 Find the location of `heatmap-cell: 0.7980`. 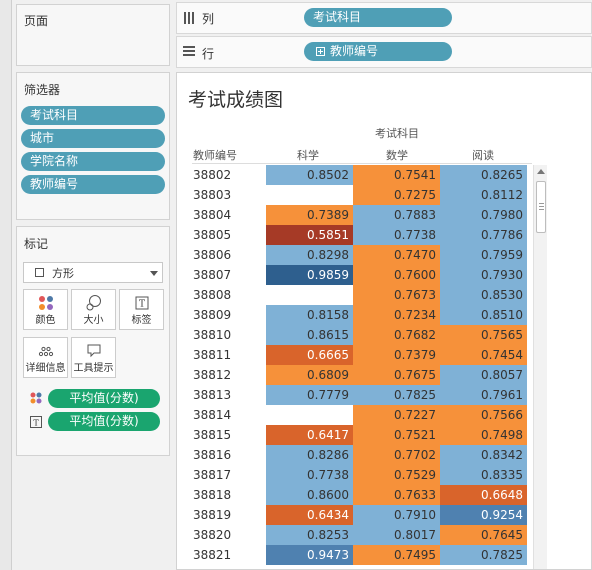

heatmap-cell: 0.7980 is located at coordinates (483, 215).